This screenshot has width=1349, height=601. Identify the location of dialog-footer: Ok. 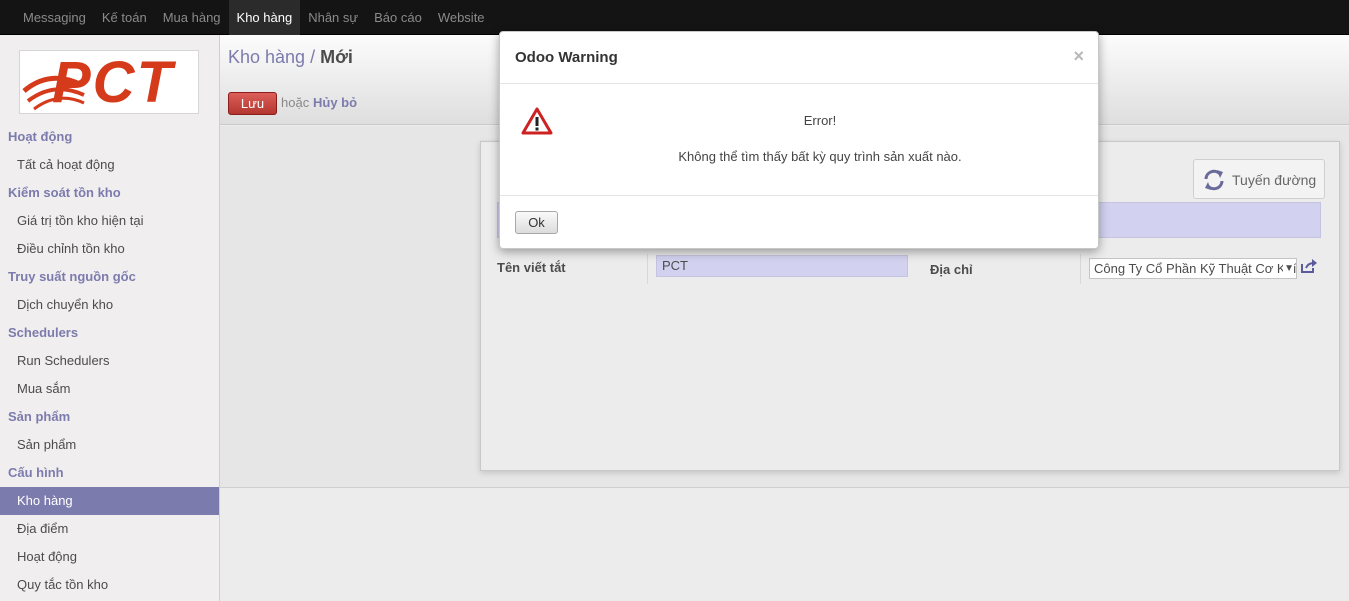
(799, 221).